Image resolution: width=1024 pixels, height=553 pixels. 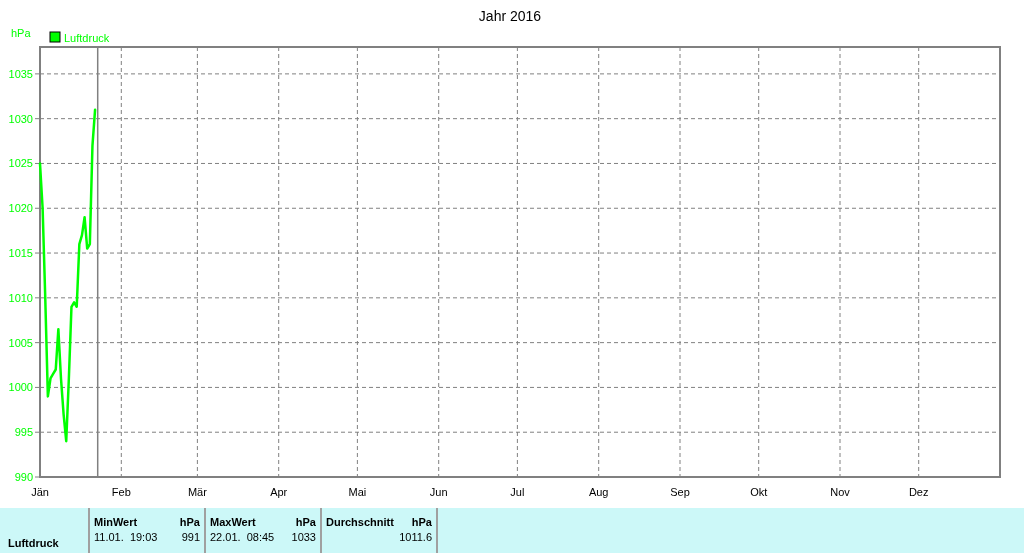 I want to click on x-tick-label: Okt, so click(x=759, y=492).